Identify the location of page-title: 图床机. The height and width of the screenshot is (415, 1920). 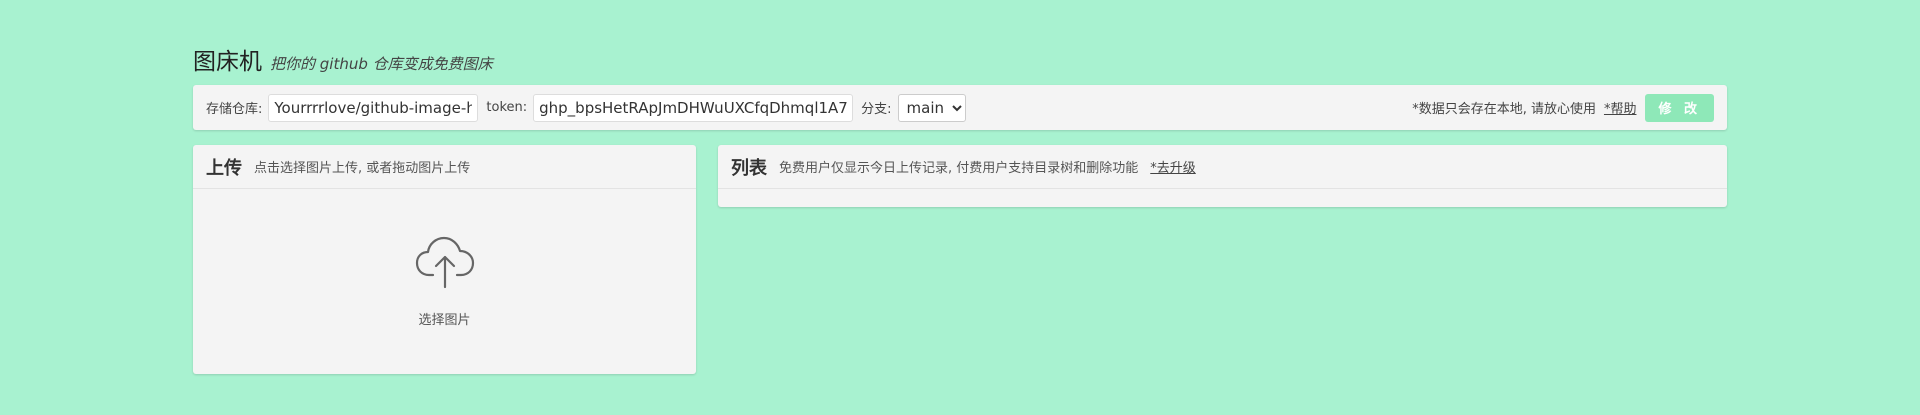
(227, 62).